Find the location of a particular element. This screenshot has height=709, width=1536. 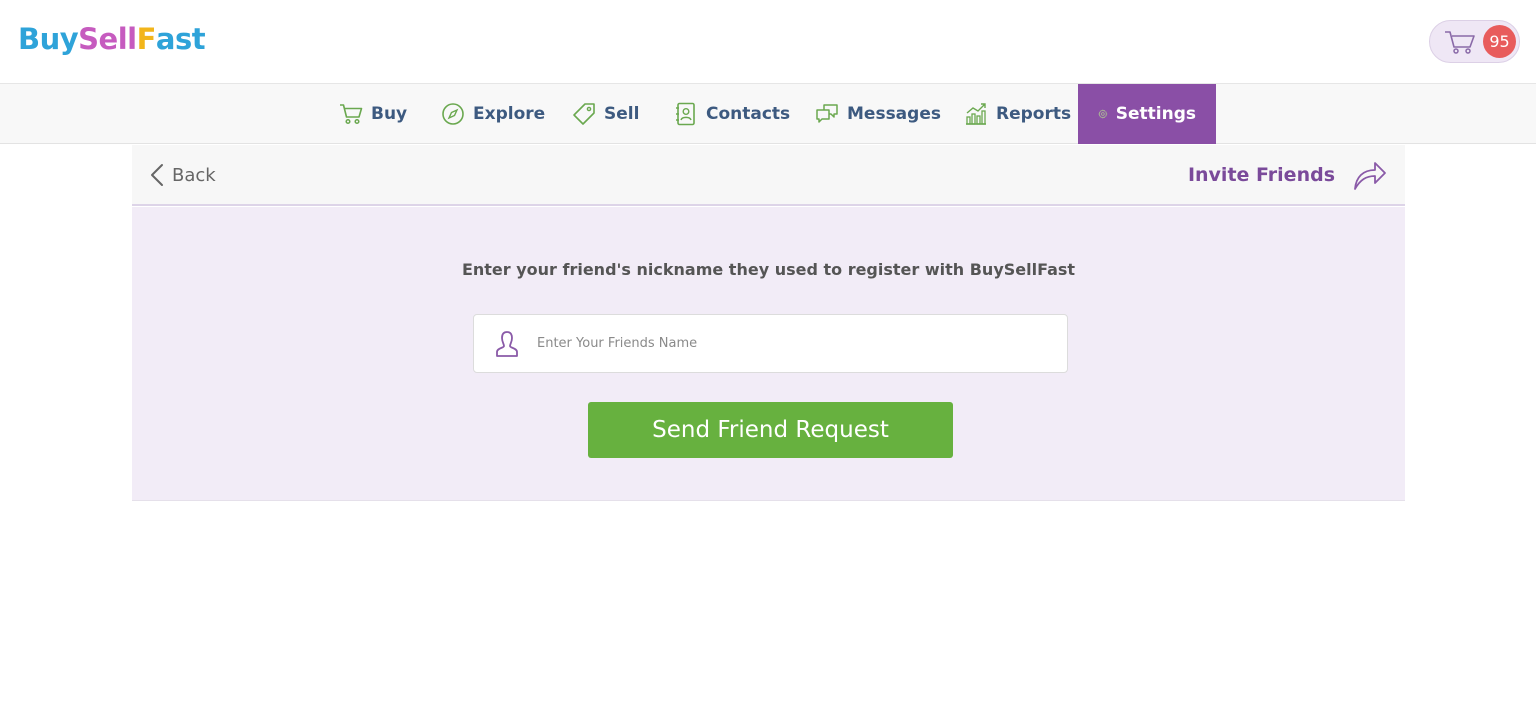

nav-label-explore: Explore is located at coordinates (509, 114).